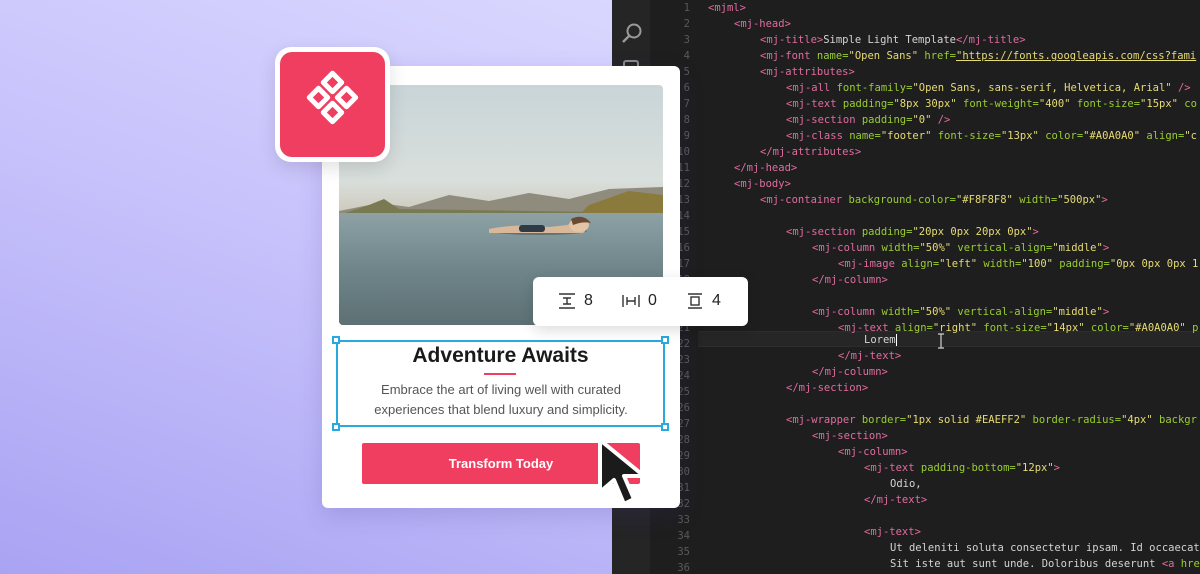  Describe the element at coordinates (582, 301) in the screenshot. I see `vertical-spacing-control: 8` at that location.